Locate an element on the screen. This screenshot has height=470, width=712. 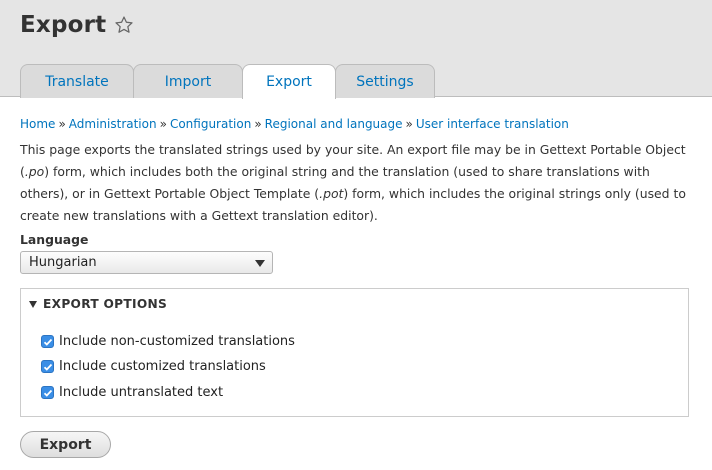
tab-translate: Translate is located at coordinates (77, 81).